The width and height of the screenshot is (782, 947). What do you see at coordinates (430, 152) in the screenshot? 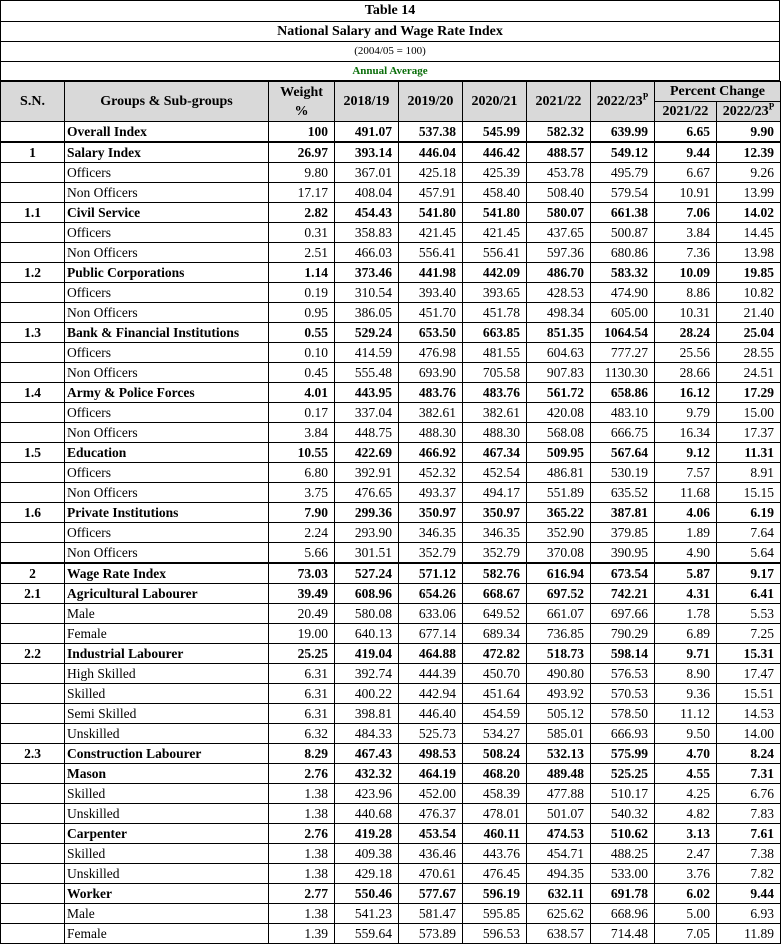
I see `row-value: 446.04` at bounding box center [430, 152].